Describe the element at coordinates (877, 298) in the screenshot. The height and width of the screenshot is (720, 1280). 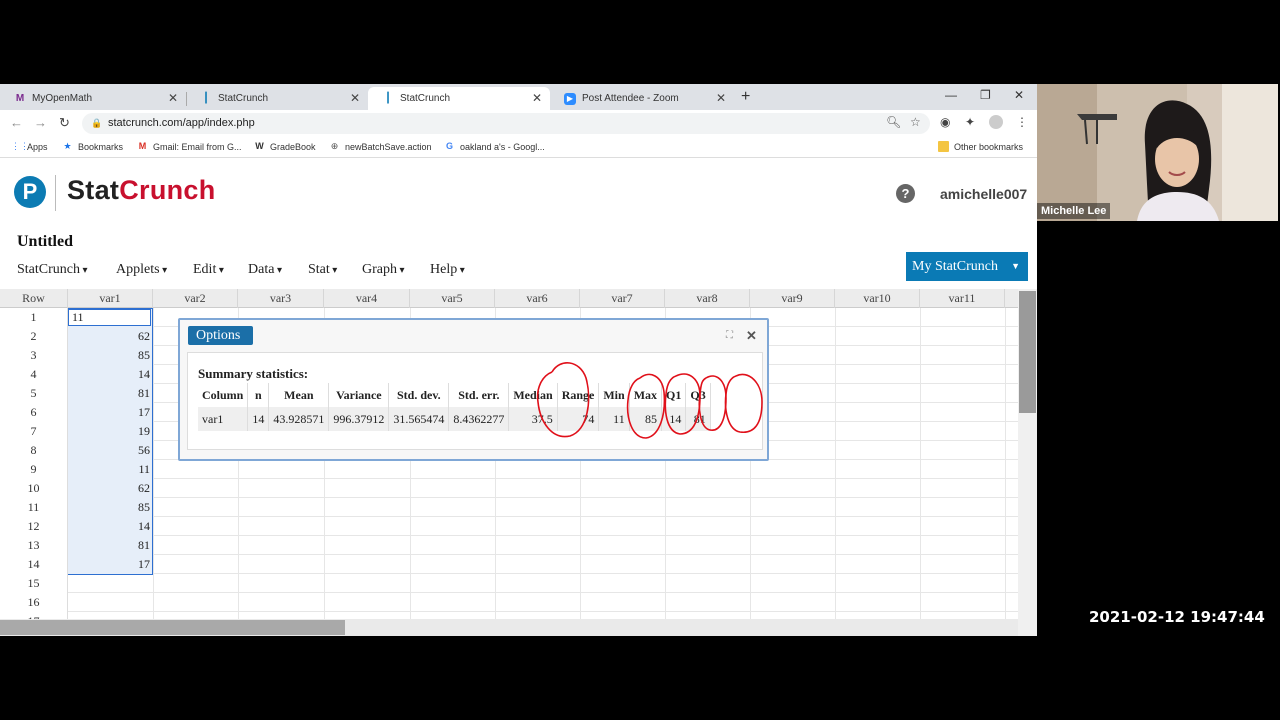
I see `column-header: var10` at that location.